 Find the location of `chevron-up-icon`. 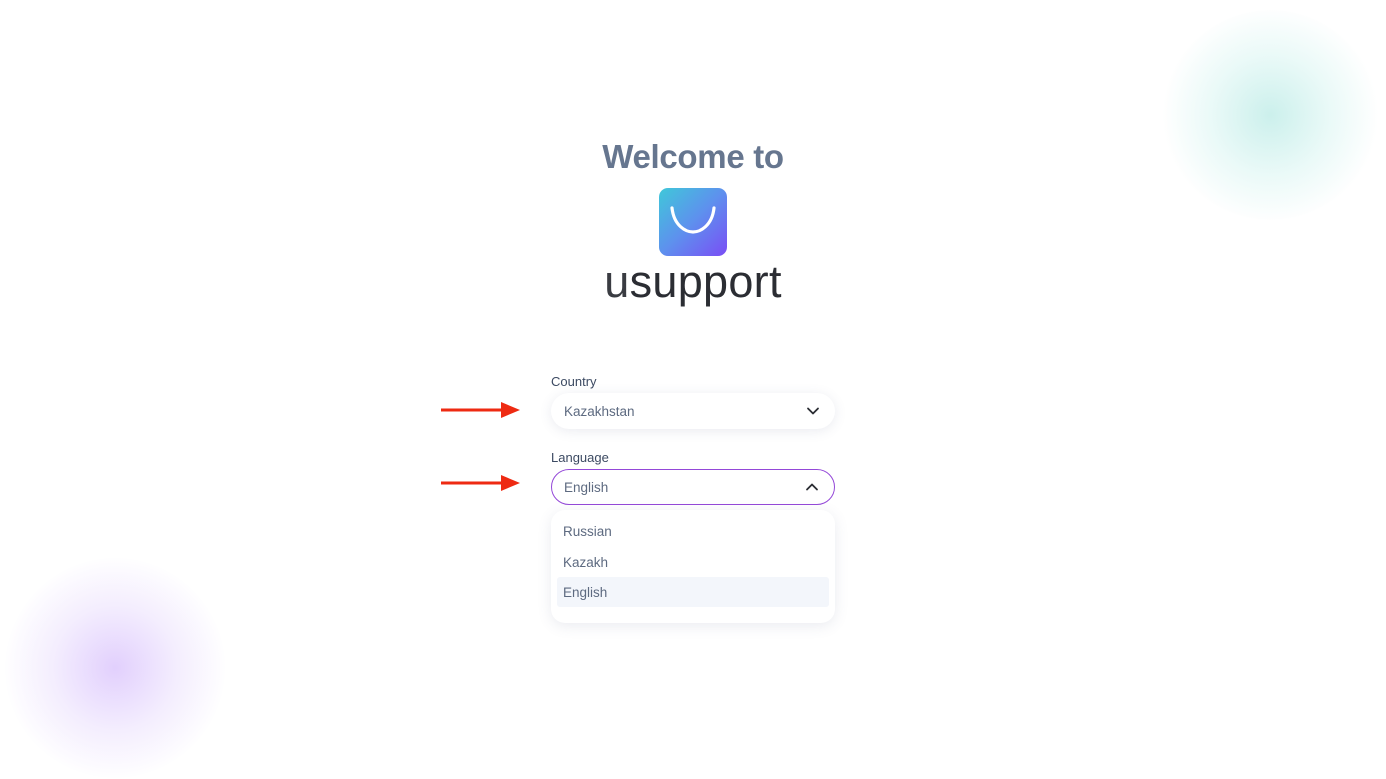

chevron-up-icon is located at coordinates (812, 487).